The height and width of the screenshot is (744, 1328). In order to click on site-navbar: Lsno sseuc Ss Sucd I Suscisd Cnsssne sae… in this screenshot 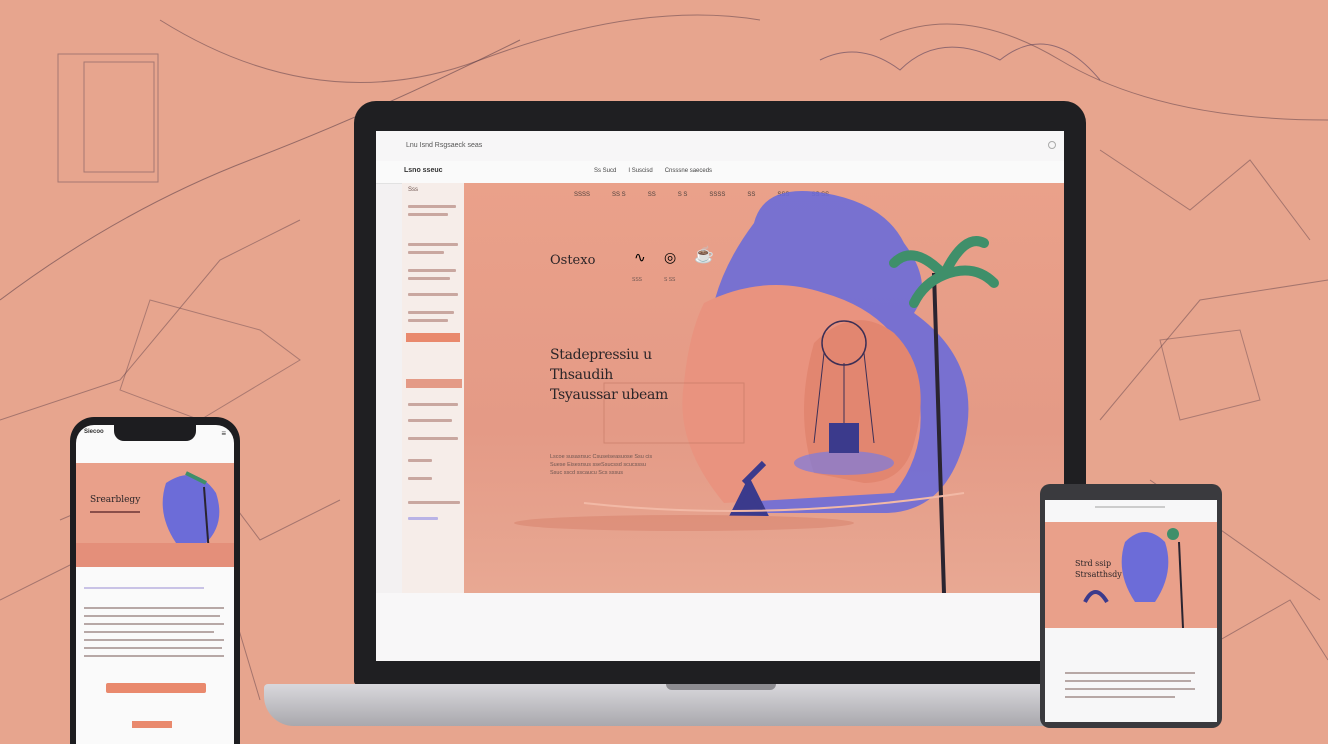, I will do `click(720, 172)`.